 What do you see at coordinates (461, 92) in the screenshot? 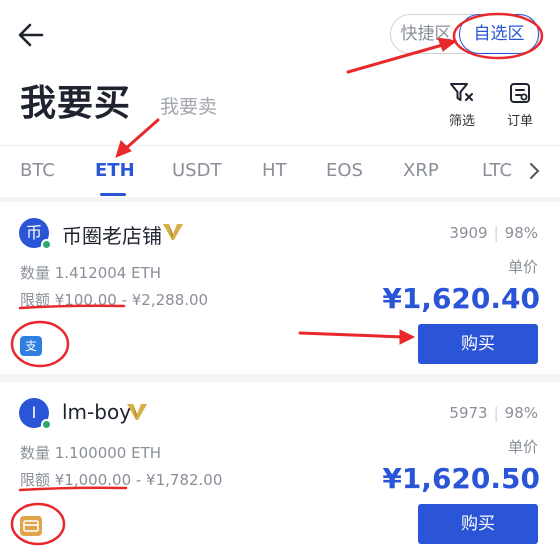
I see `filter-icon` at bounding box center [461, 92].